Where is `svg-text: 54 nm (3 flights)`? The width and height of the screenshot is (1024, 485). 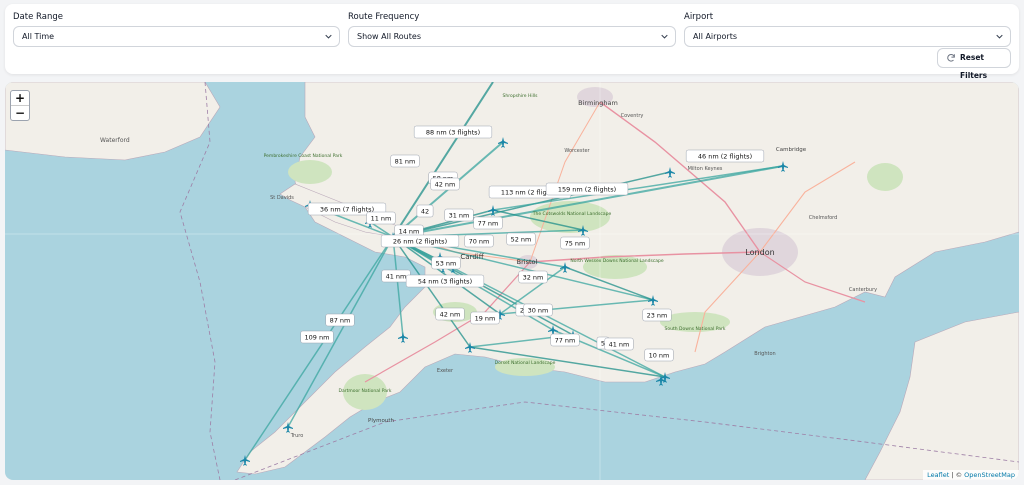 svg-text: 54 nm (3 flights) is located at coordinates (445, 282).